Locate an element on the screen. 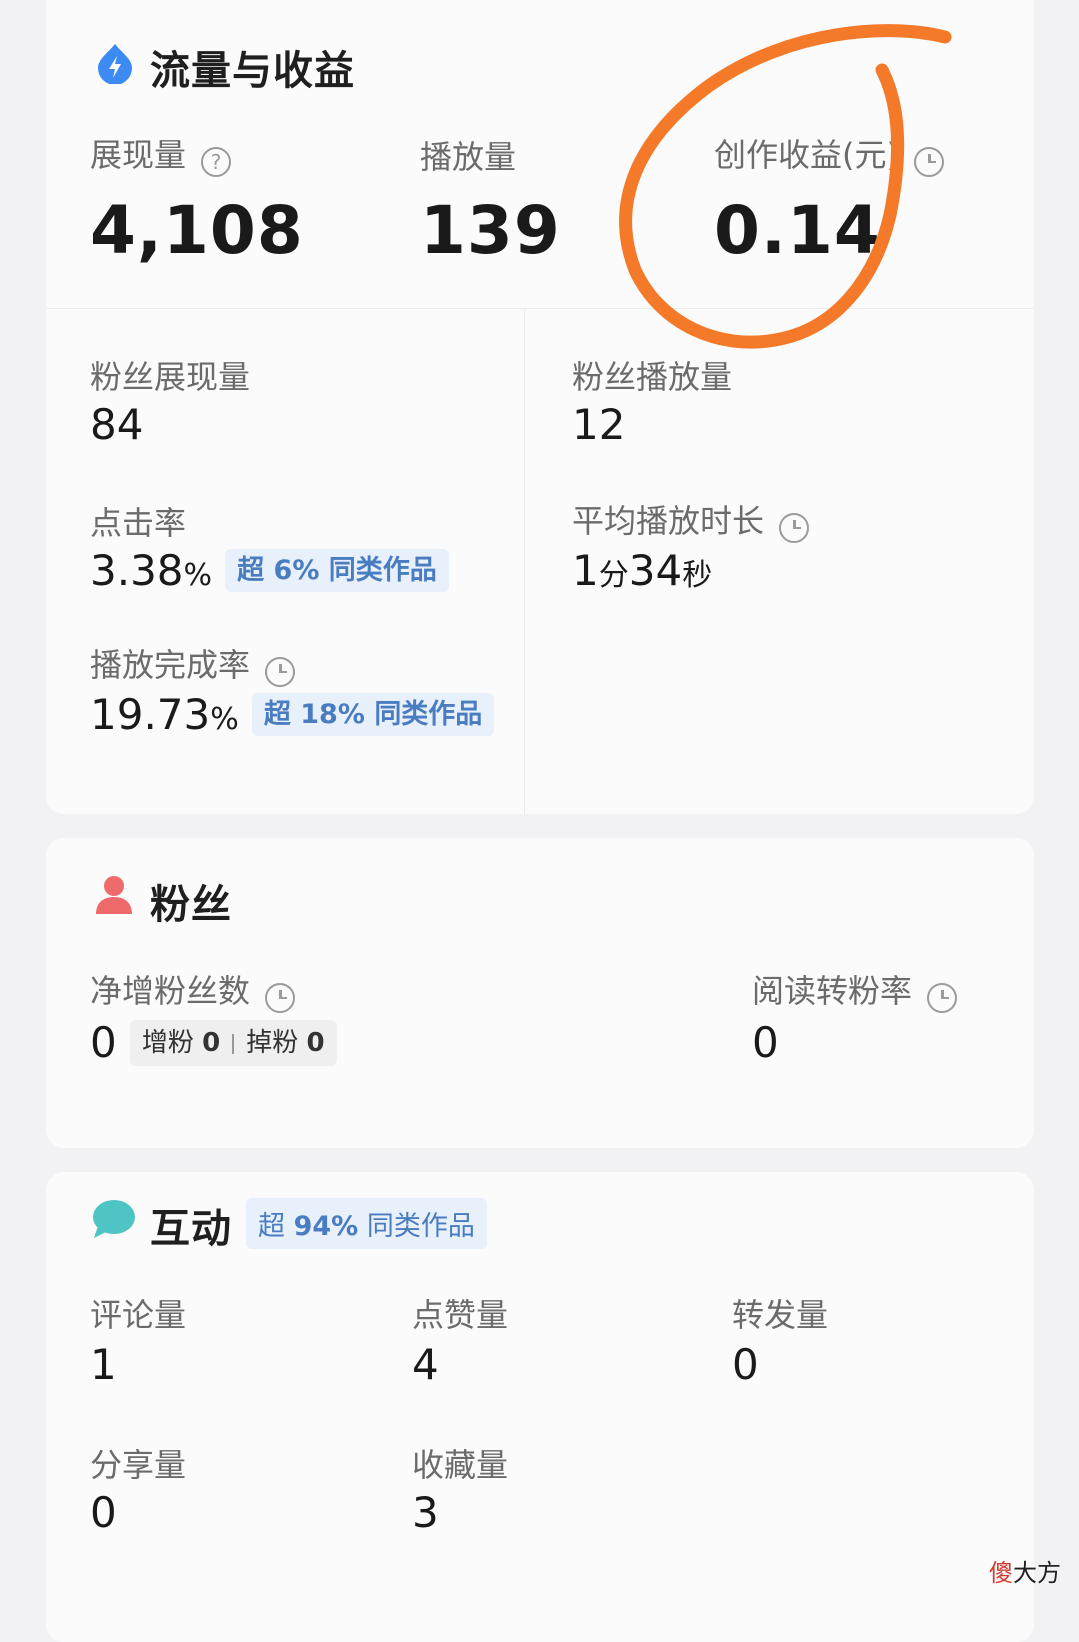 This screenshot has width=1079, height=1642. avg-duration-sec-unit: 秒 is located at coordinates (697, 575).